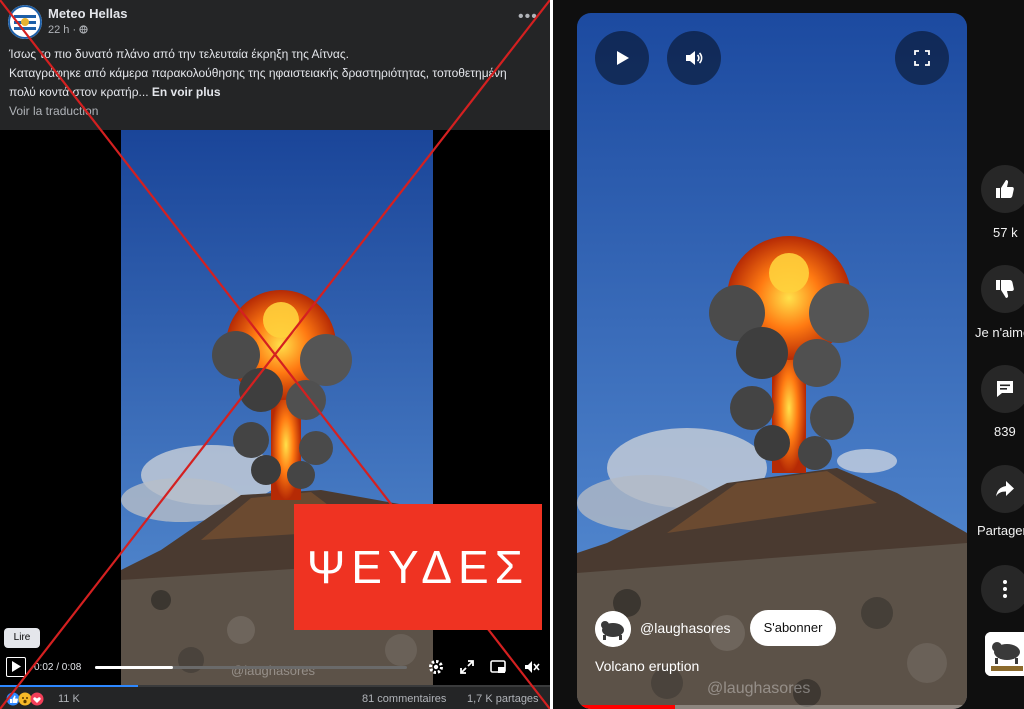 The image size is (1024, 709). I want to click on video-progress-bar, so click(251, 667).